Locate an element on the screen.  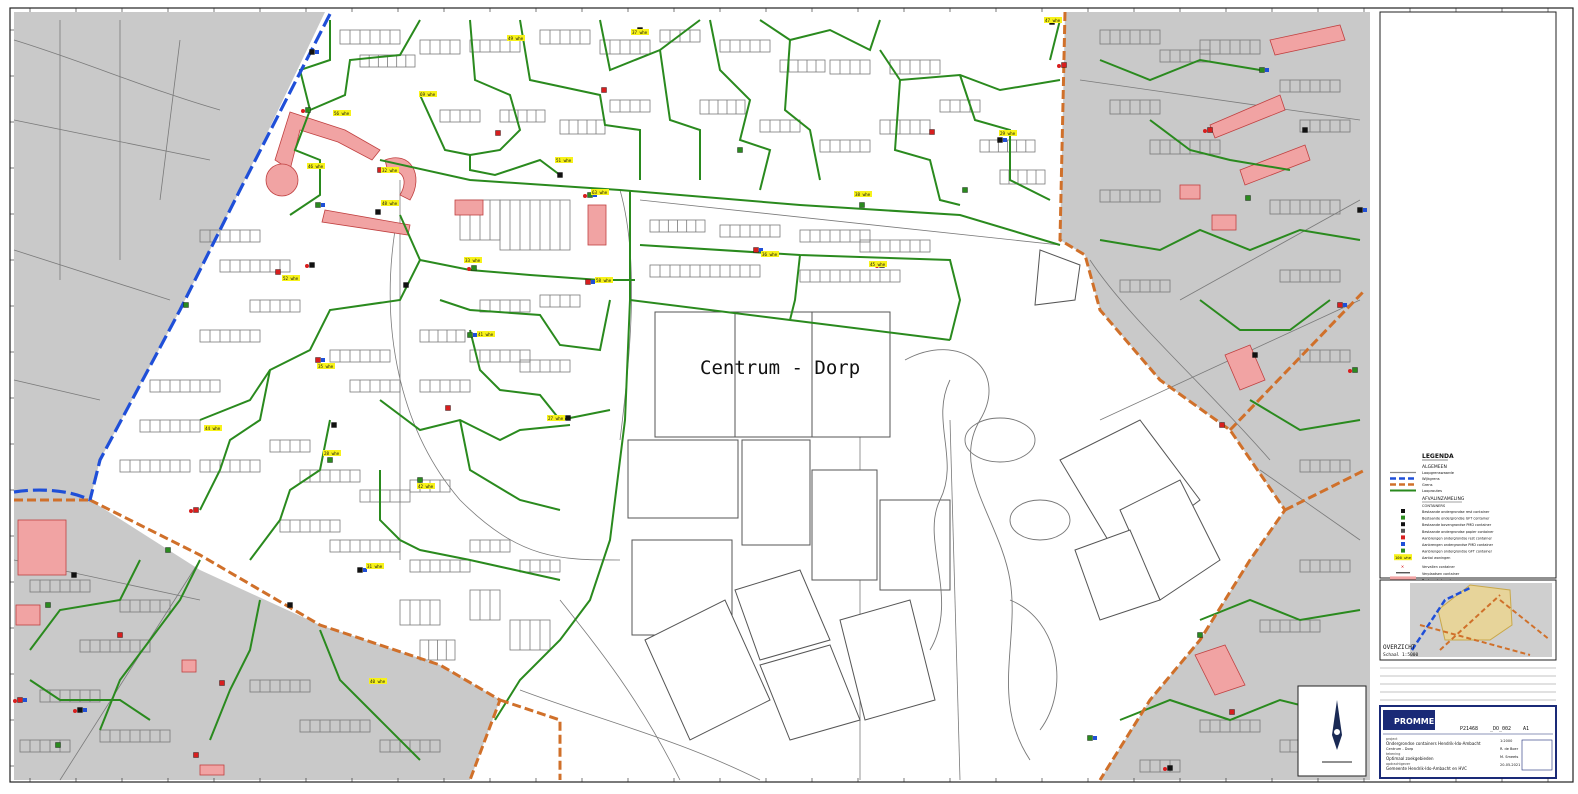
unit-count-label: 28 whe is located at coordinates (332, 453).